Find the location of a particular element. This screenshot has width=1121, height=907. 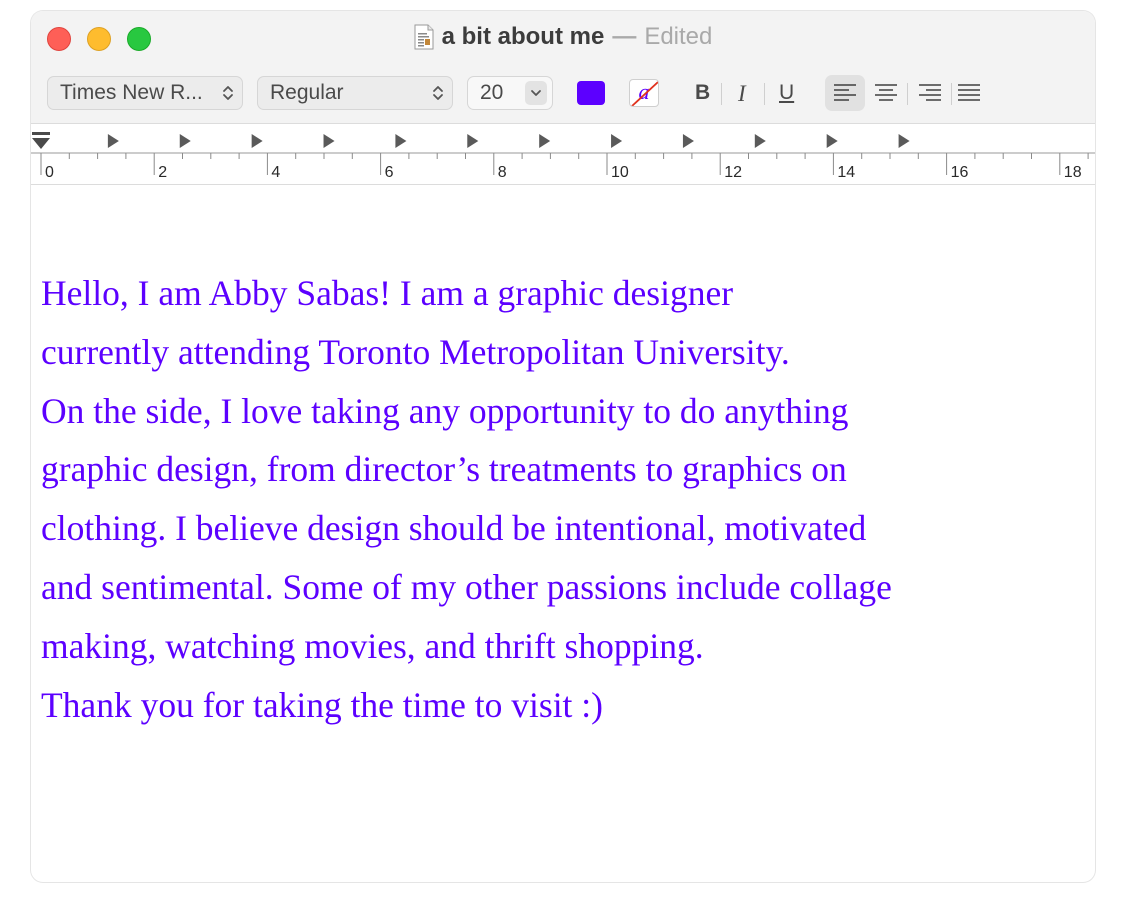

ruler-ticks is located at coordinates (563, 153).